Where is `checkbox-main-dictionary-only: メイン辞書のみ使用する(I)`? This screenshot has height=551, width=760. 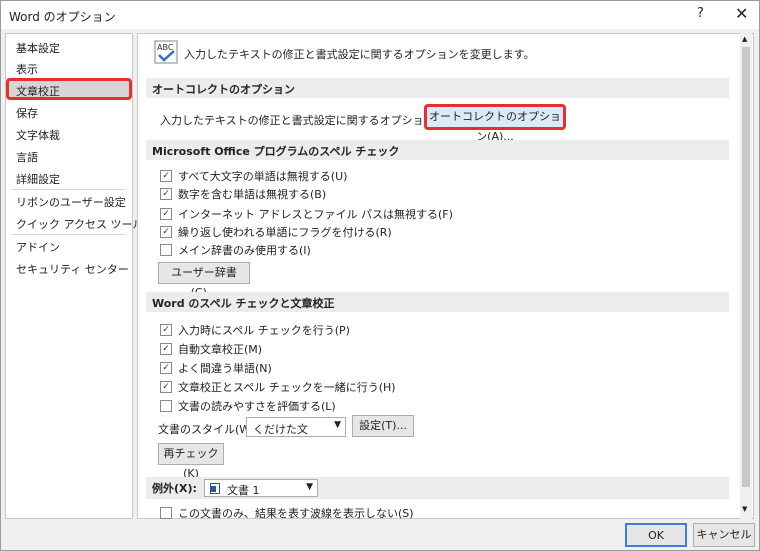 checkbox-main-dictionary-only: メイン辞書のみ使用する(I) is located at coordinates (235, 250).